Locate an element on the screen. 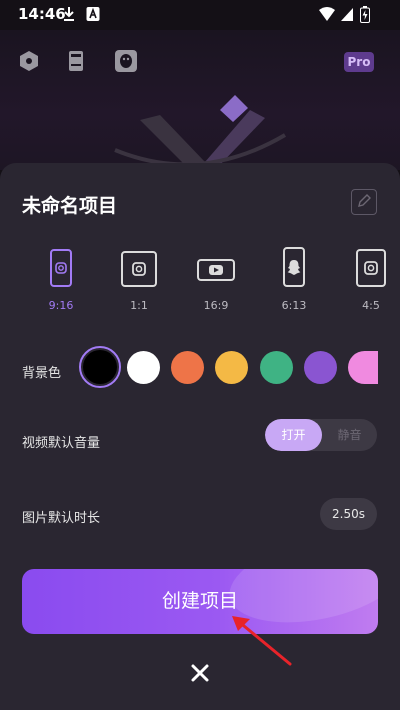  volume-mute-option: 静音 is located at coordinates (349, 435).